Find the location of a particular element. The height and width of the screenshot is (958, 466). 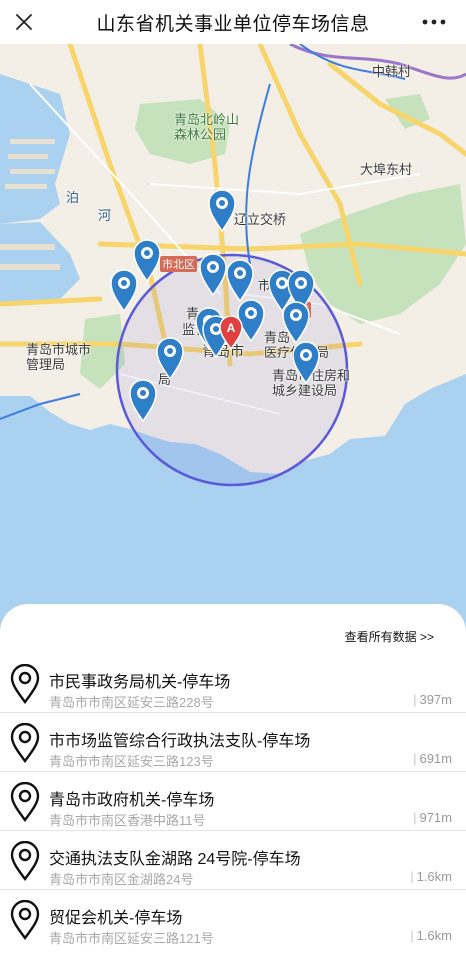

title-bar: 山东省机关事业单位停车场信息 is located at coordinates (233, 22).